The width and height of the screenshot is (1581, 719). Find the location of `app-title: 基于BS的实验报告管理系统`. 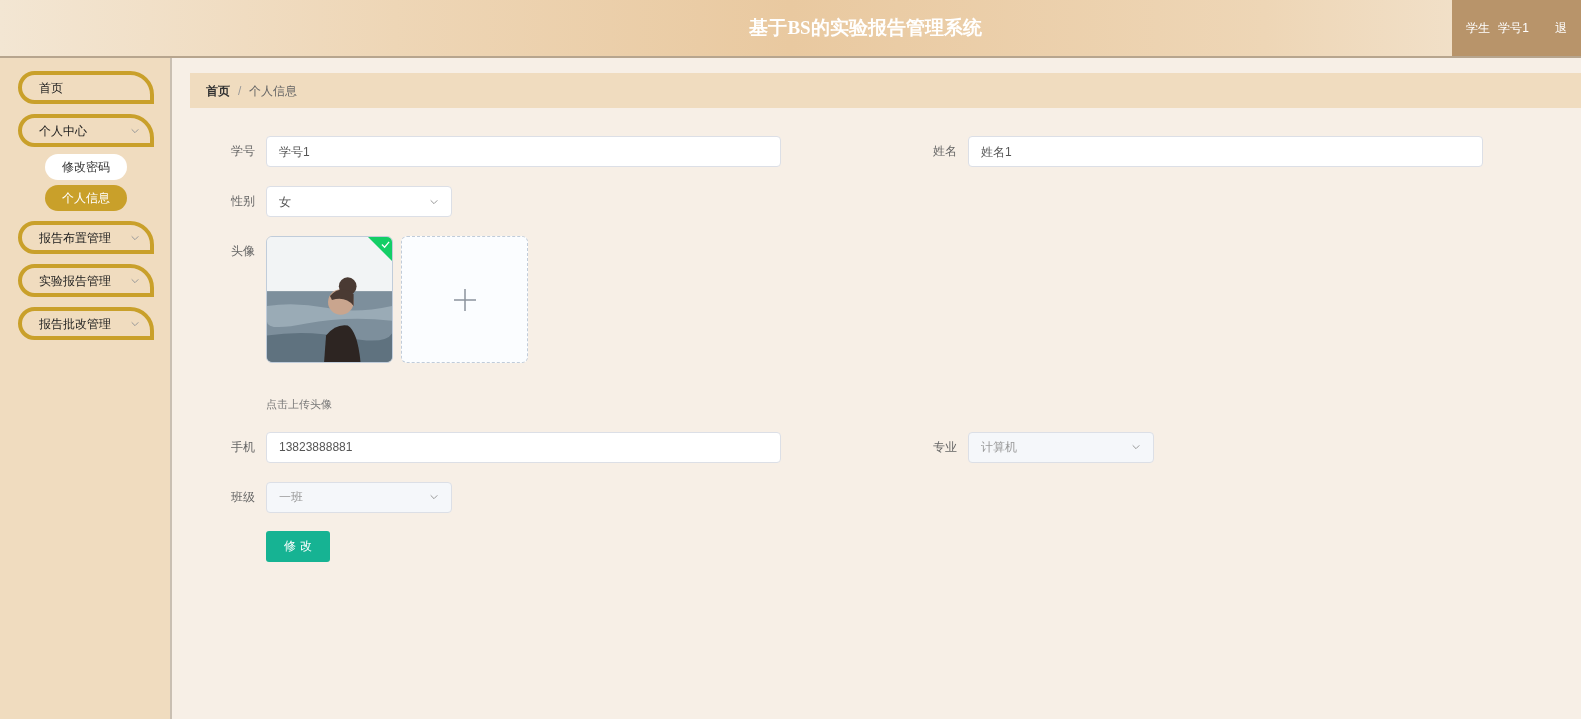

app-title: 基于BS的实验报告管理系统 is located at coordinates (865, 27).